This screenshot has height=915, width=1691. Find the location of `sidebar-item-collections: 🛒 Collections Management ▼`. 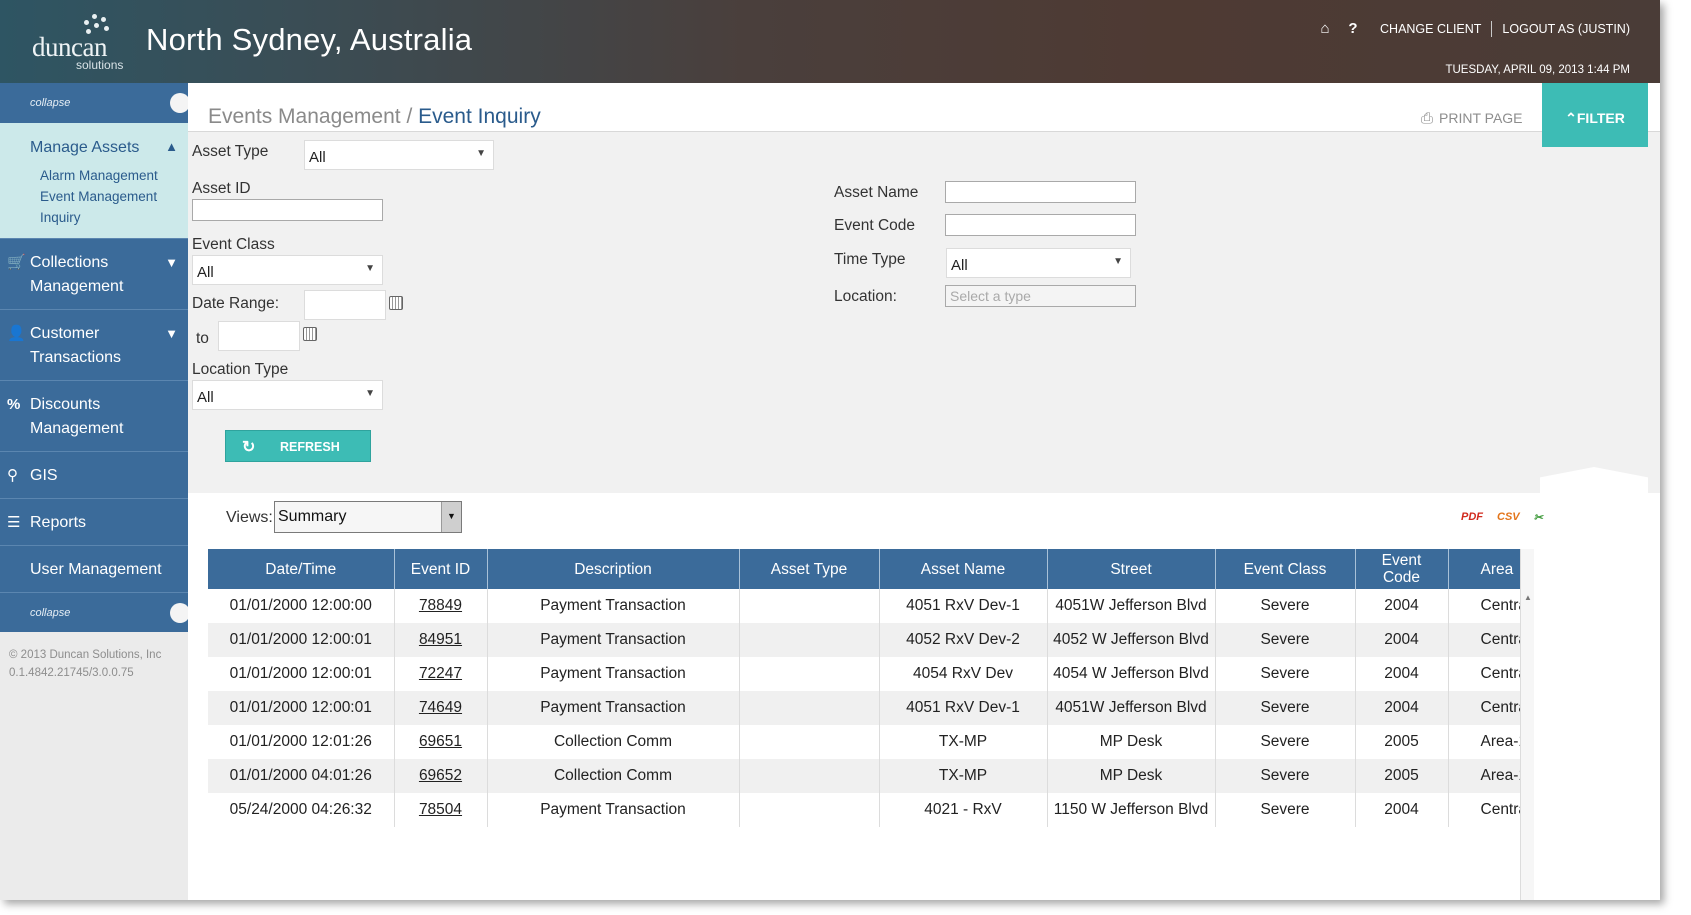

sidebar-item-collections: 🛒 Collections Management ▼ is located at coordinates (94, 273).